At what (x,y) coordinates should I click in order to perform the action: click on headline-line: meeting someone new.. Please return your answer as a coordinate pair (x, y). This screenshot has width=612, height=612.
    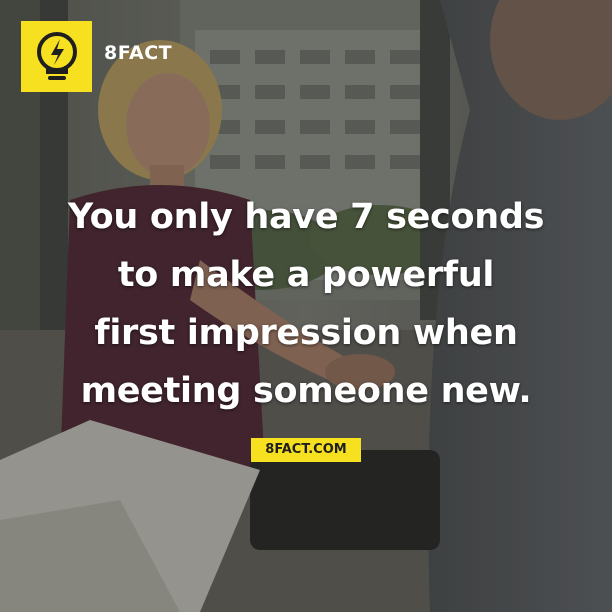
    Looking at the image, I should click on (306, 391).